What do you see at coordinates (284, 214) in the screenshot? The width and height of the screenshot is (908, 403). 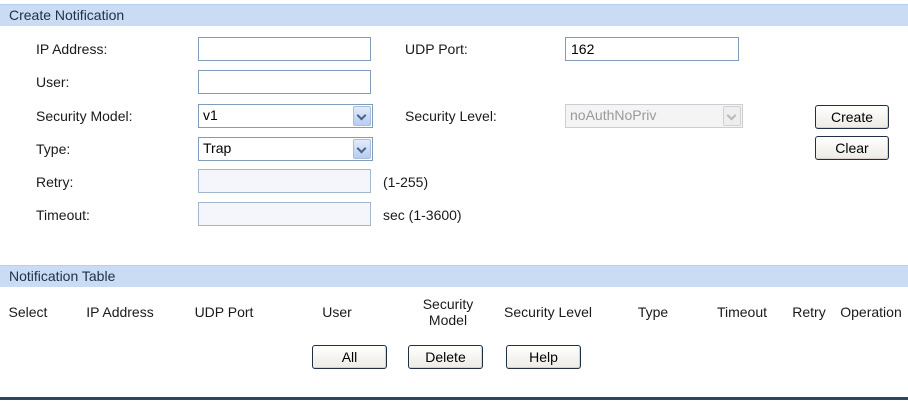 I see `timeout-input` at bounding box center [284, 214].